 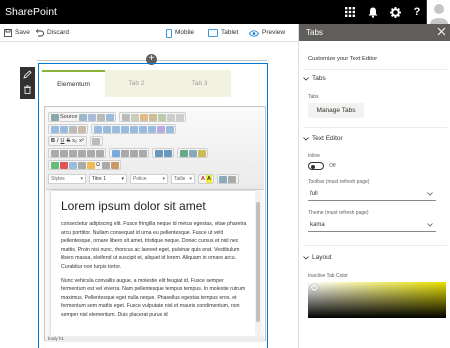 What do you see at coordinates (124, 153) in the screenshot?
I see `align-center-icon` at bounding box center [124, 153].